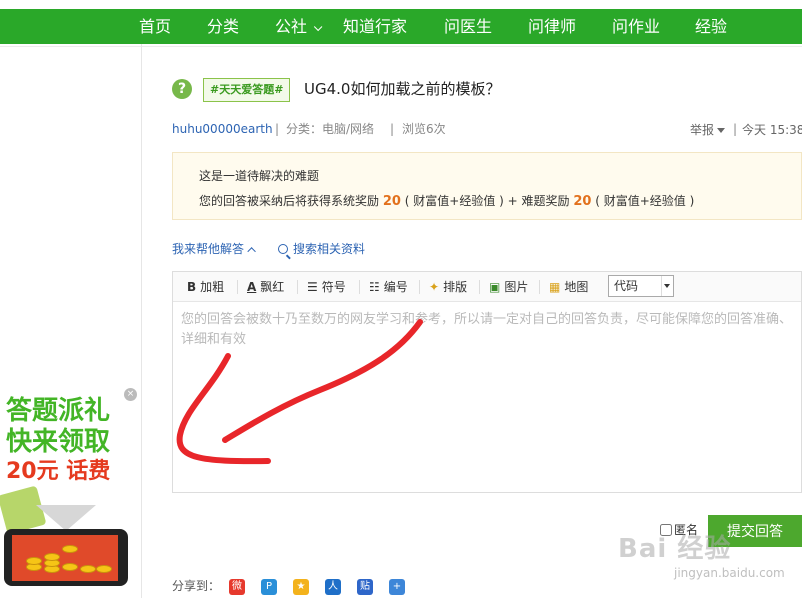  What do you see at coordinates (272, 287) in the screenshot?
I see `red-text-label: 飘红` at bounding box center [272, 287].